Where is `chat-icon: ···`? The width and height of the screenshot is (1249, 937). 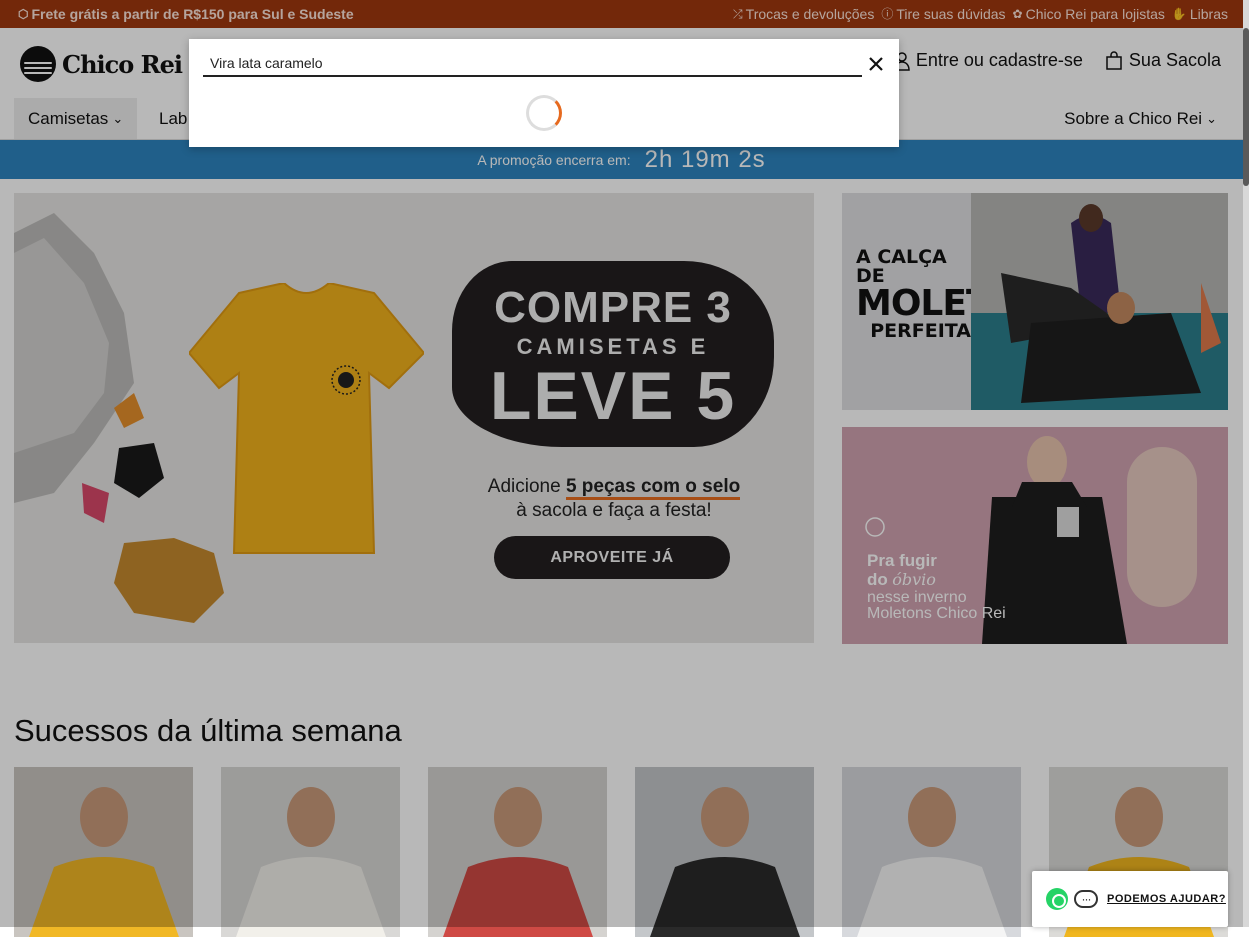
chat-icon: ··· is located at coordinates (1086, 899).